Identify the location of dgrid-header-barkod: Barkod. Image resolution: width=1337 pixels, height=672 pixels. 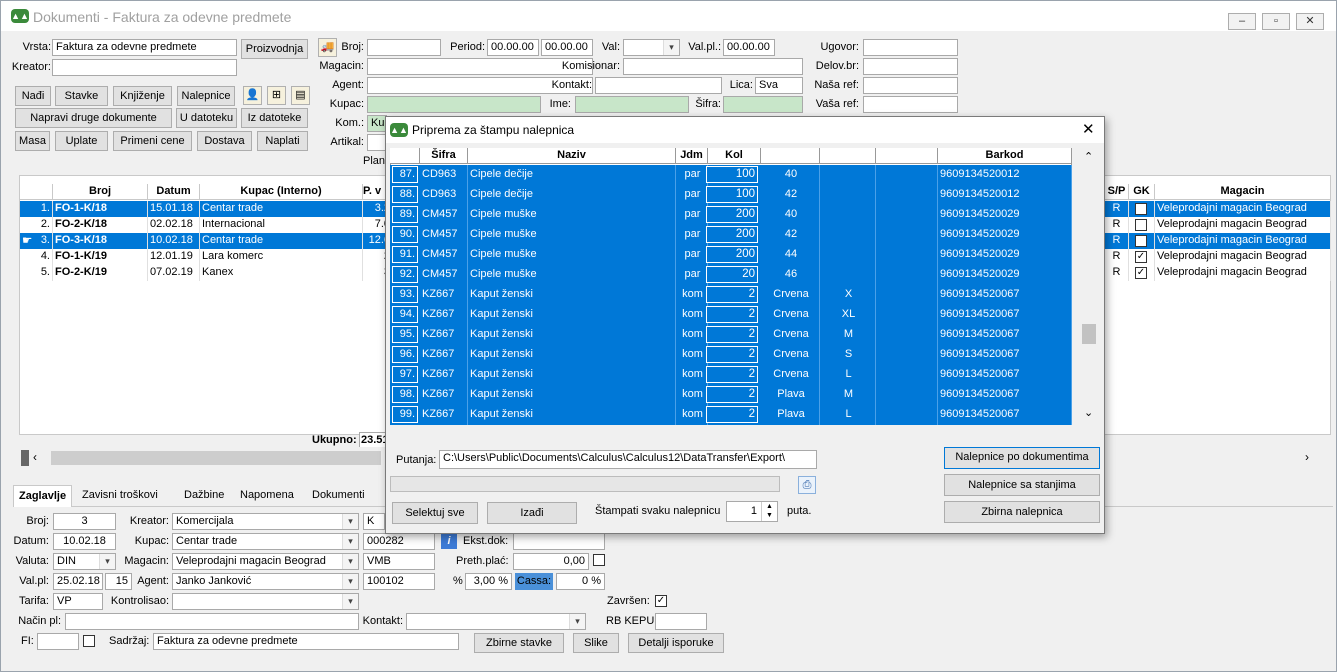
(1005, 156).